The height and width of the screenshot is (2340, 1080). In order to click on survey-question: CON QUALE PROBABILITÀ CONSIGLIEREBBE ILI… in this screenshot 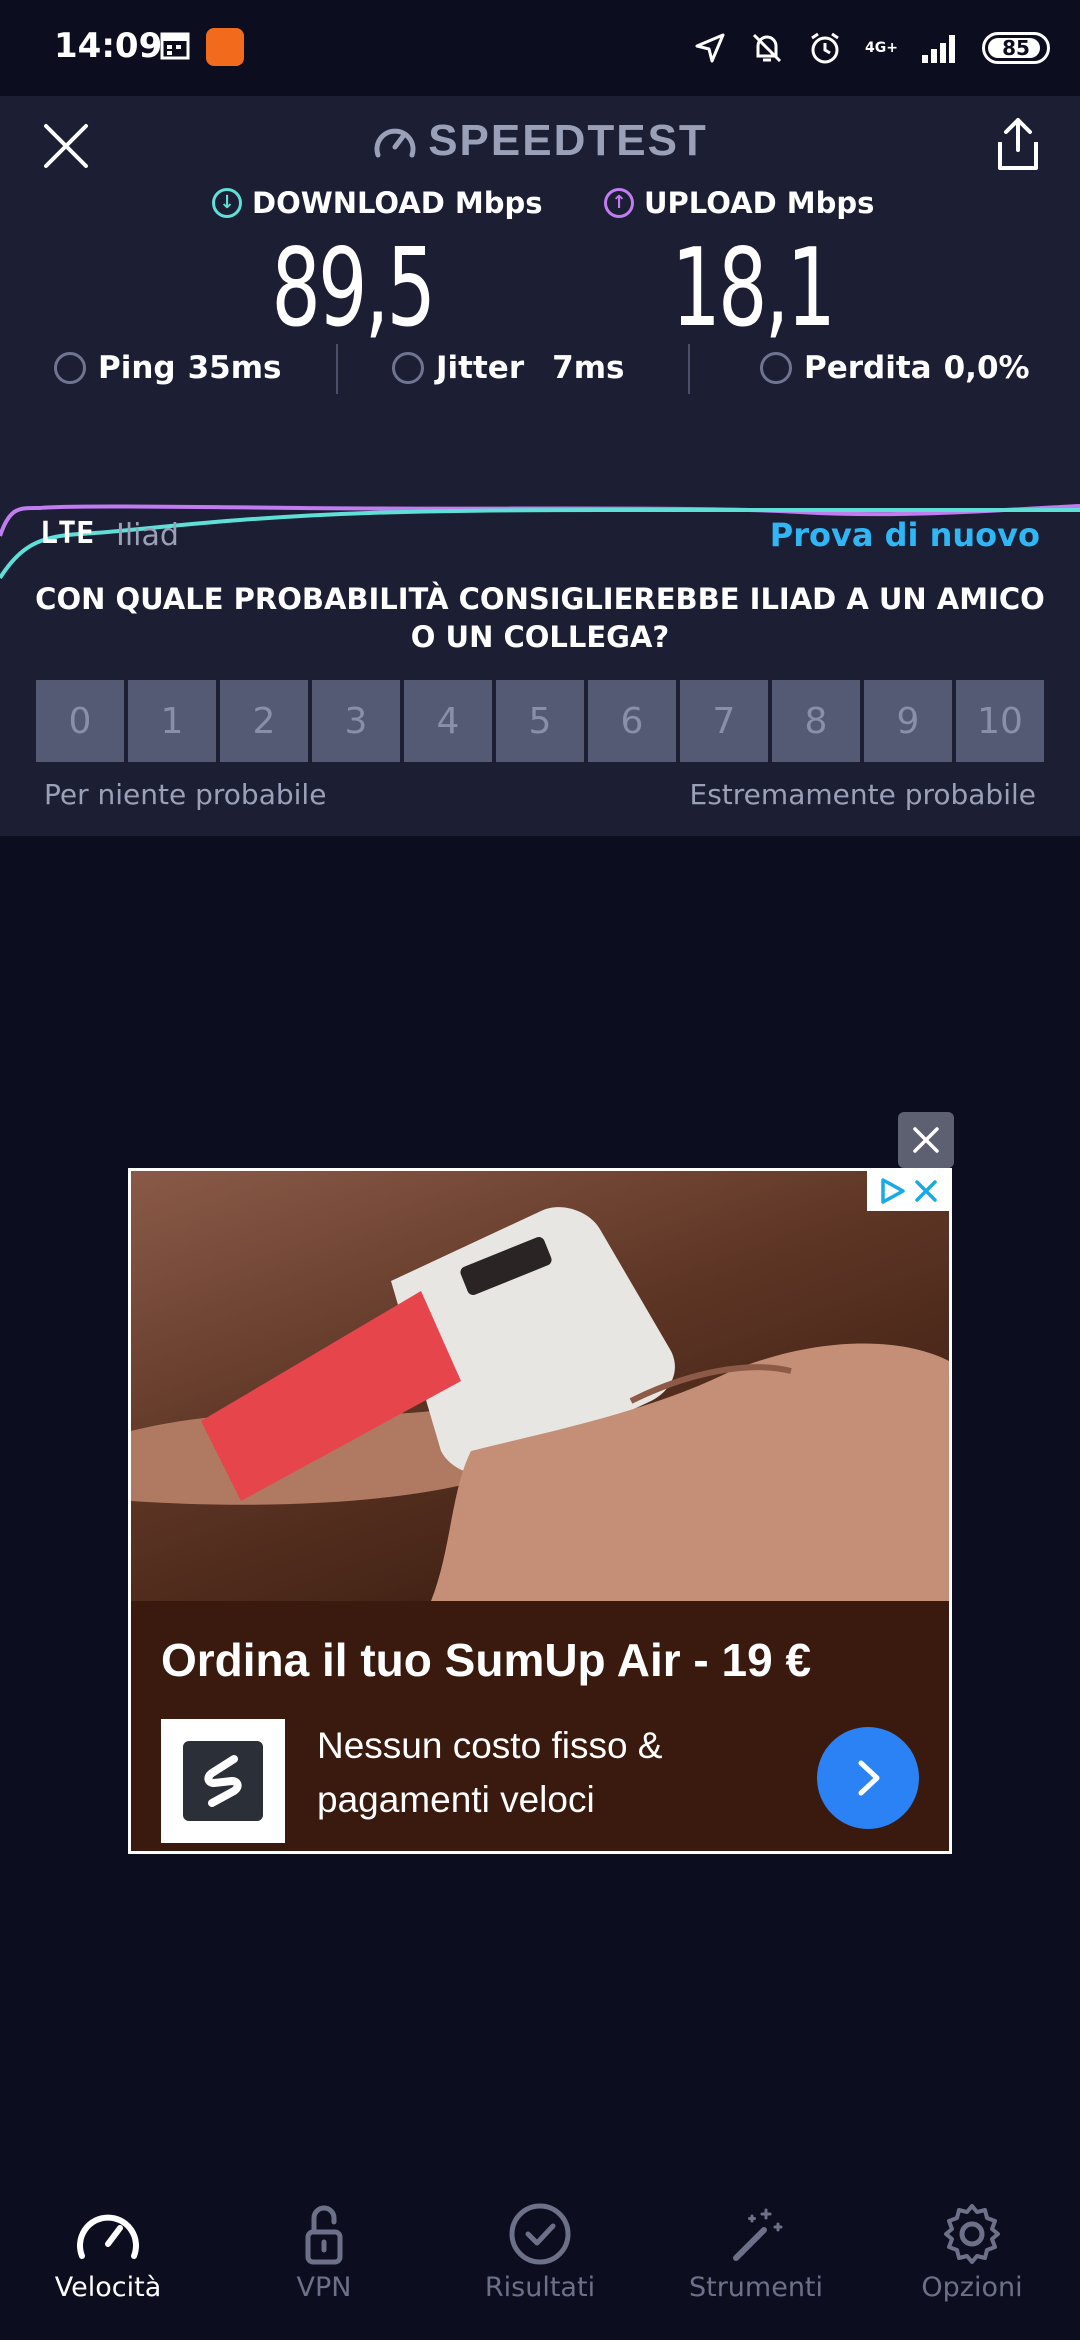, I will do `click(540, 618)`.